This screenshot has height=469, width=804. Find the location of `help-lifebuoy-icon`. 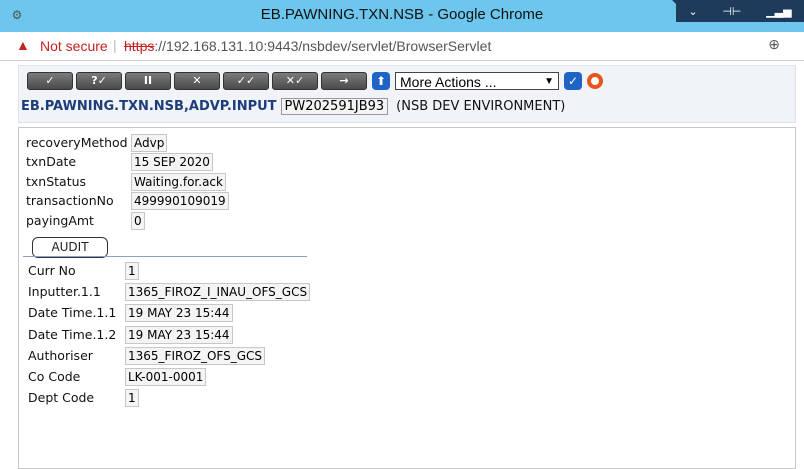

help-lifebuoy-icon is located at coordinates (595, 81).